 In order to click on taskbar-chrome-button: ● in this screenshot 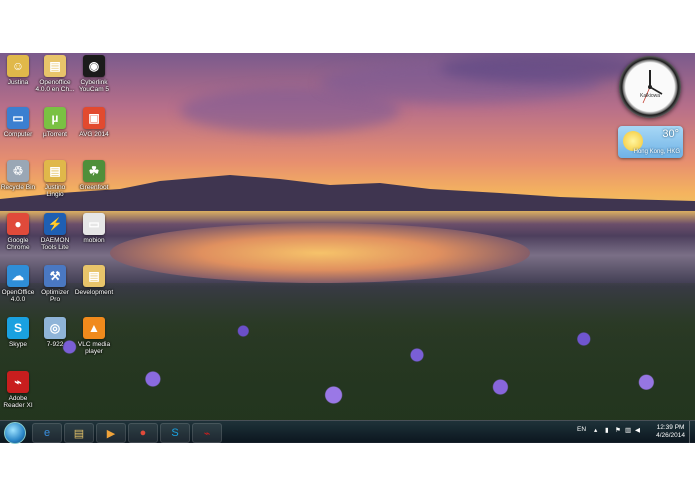, I will do `click(143, 433)`.